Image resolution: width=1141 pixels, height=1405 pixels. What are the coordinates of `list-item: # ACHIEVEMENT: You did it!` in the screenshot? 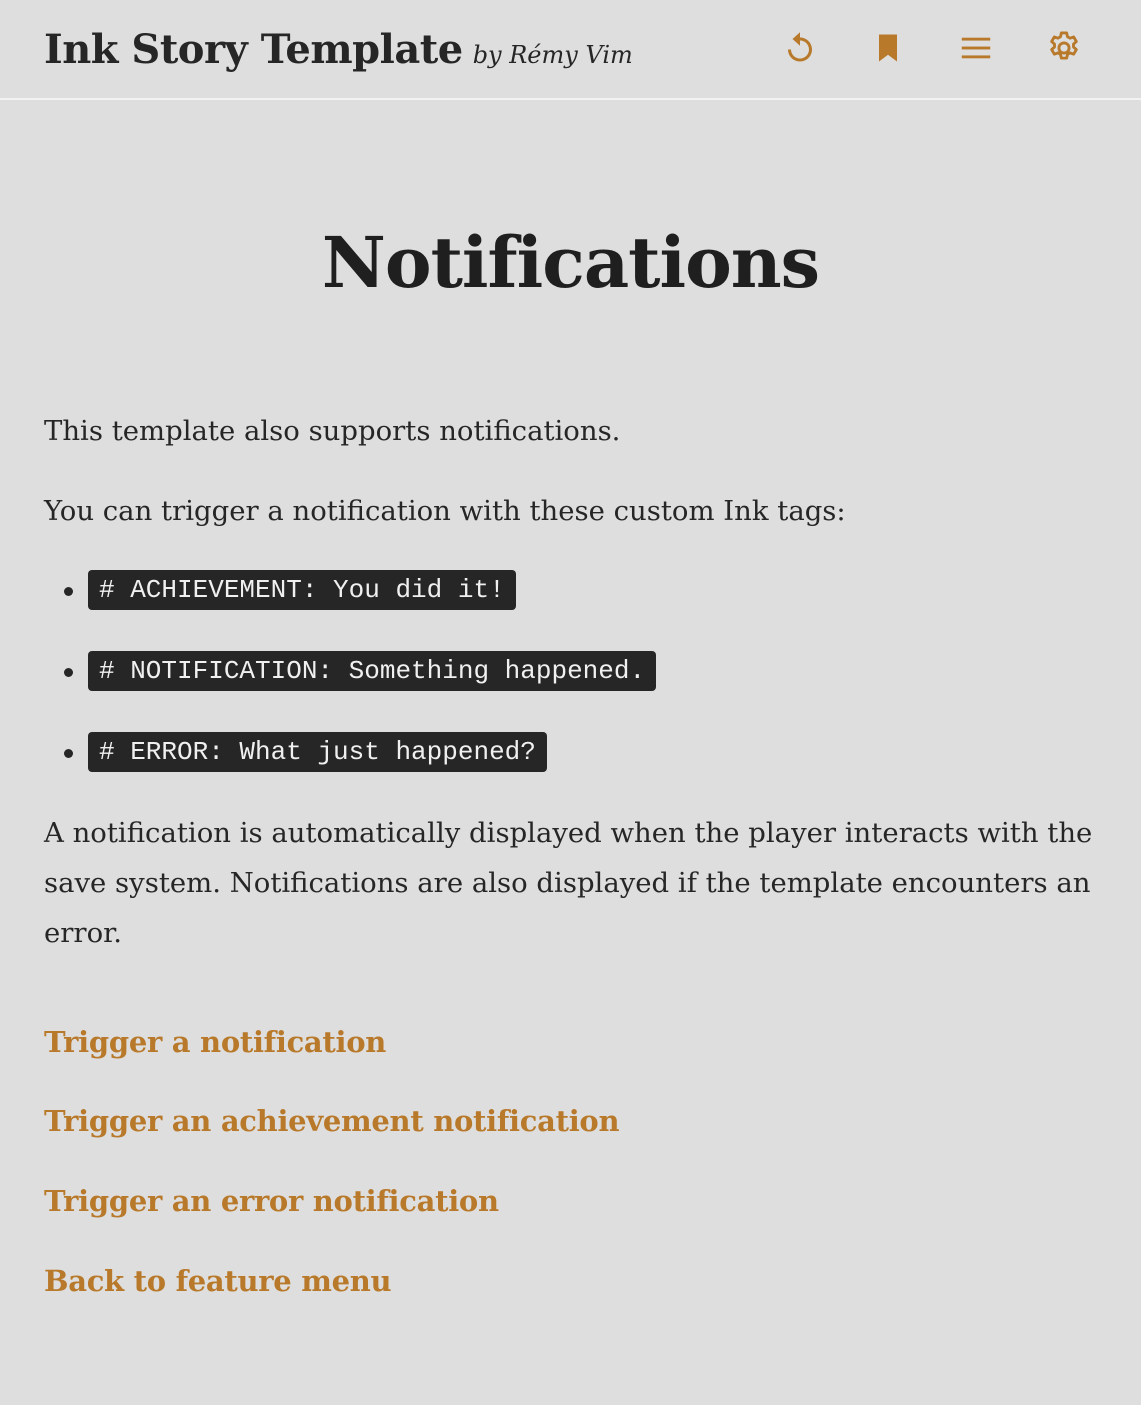 It's located at (350, 610).